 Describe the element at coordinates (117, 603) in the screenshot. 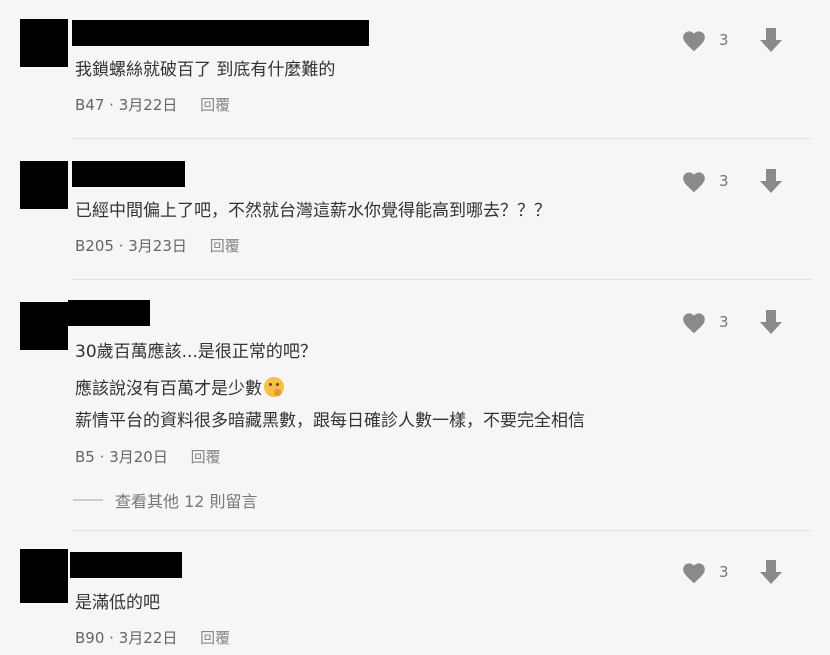

I see `comment-text: 是滿低的吧` at that location.